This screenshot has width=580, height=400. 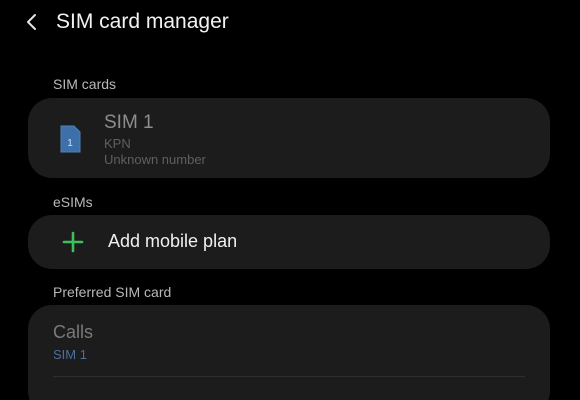 I want to click on back-button, so click(x=32, y=22).